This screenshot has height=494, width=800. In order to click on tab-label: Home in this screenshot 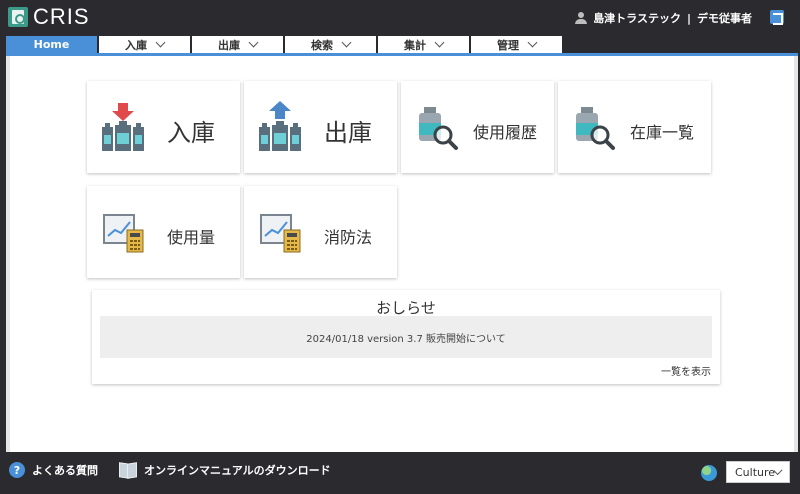, I will do `click(51, 44)`.